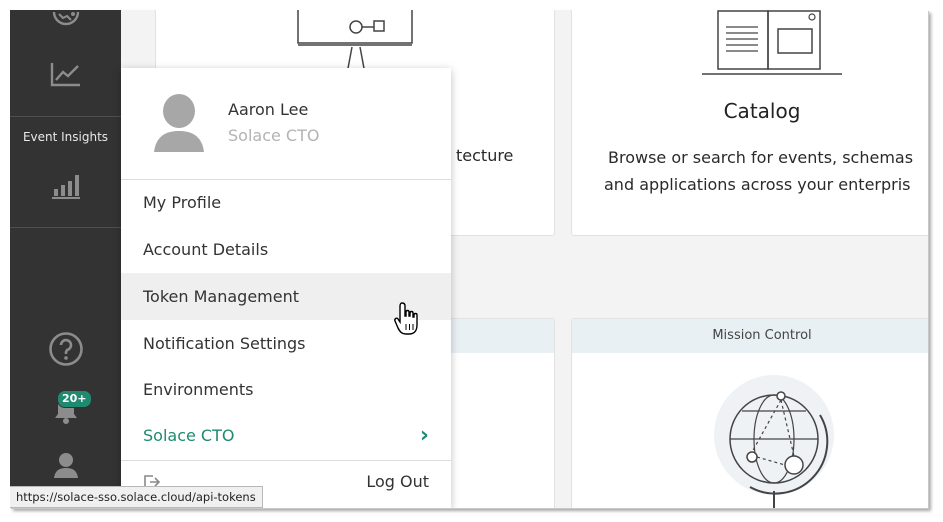  I want to click on notifications-badge: 20+, so click(74, 399).